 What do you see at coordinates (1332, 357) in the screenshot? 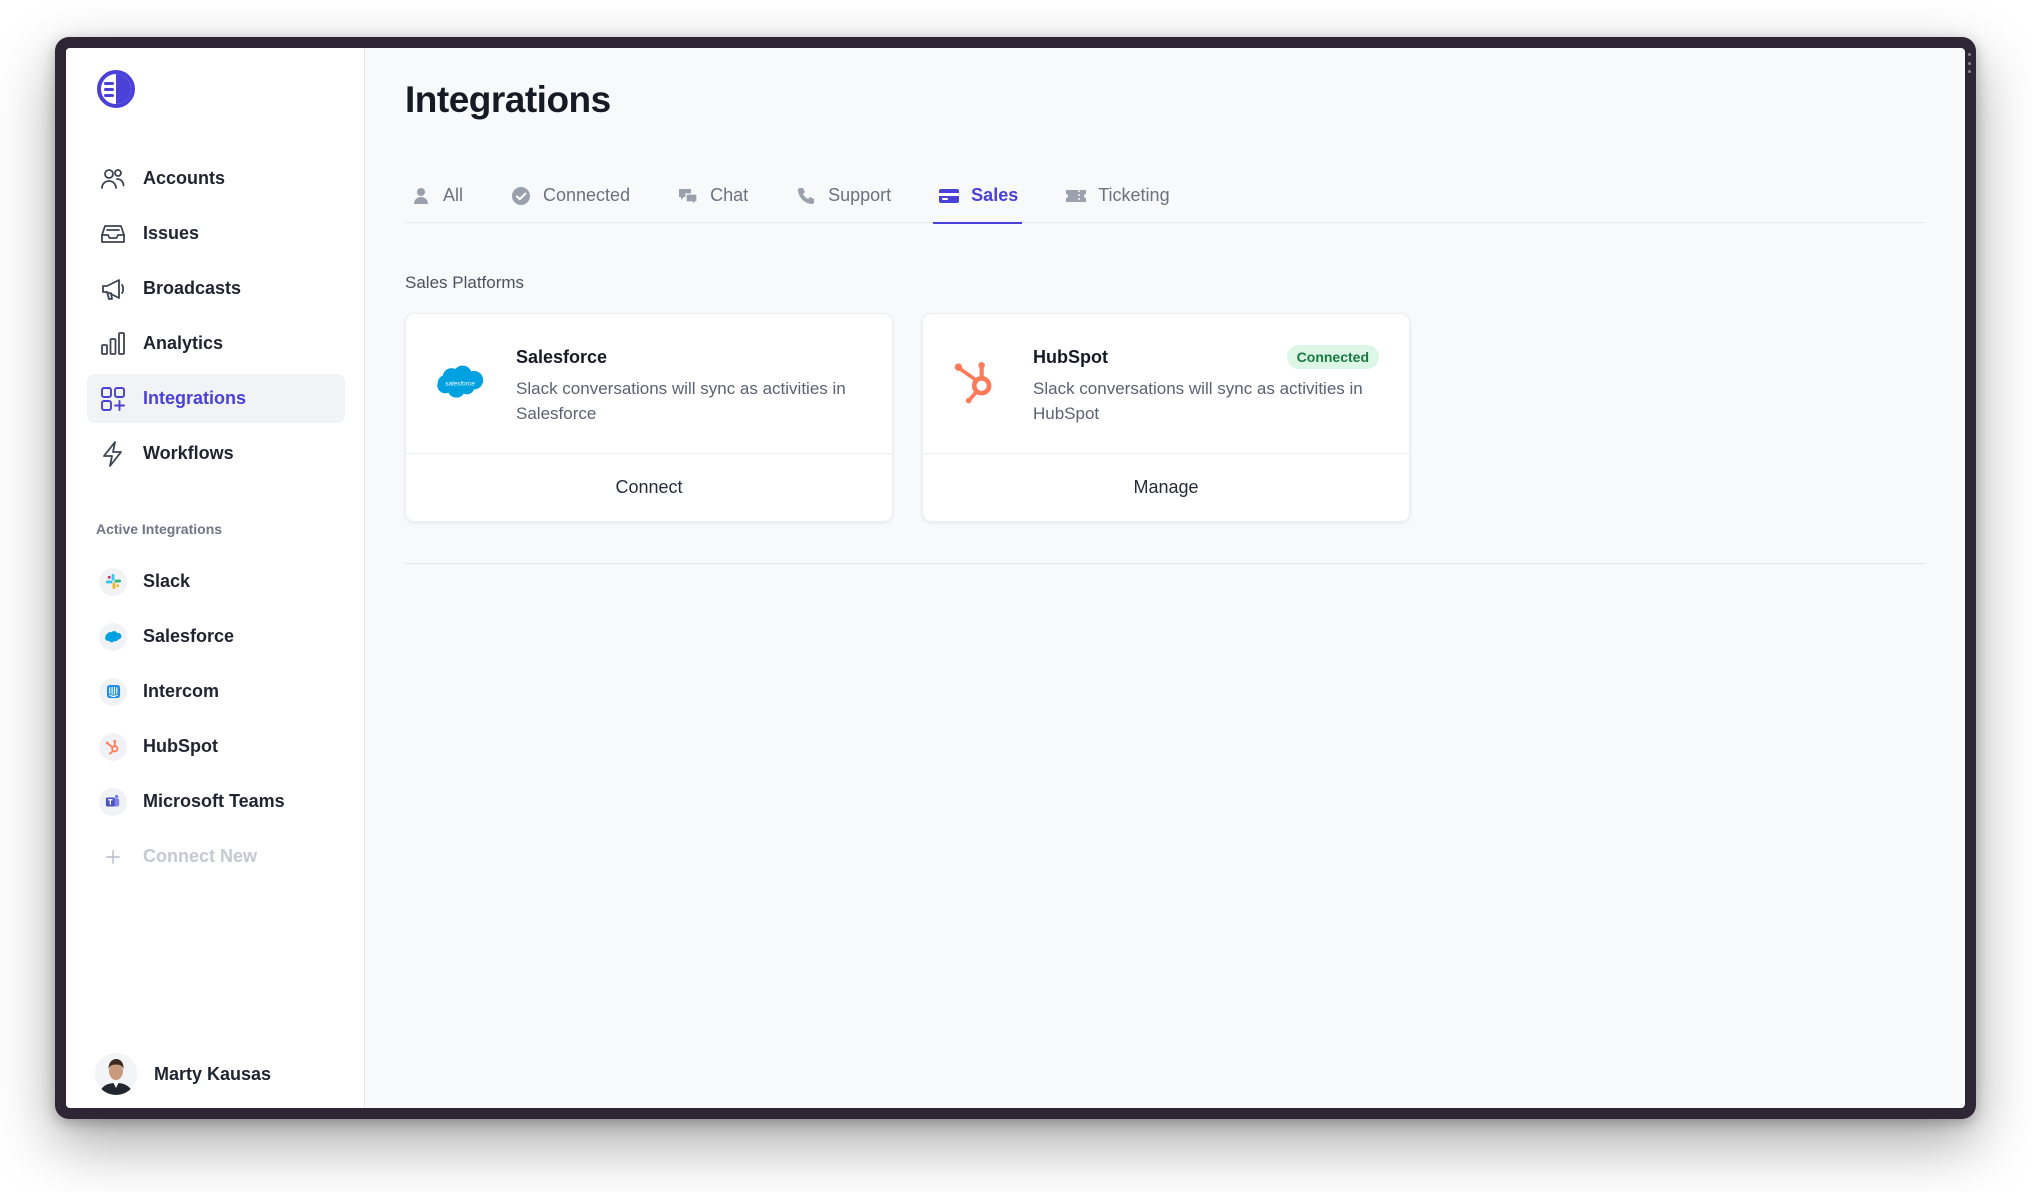
I see `status-badge: Connected` at bounding box center [1332, 357].